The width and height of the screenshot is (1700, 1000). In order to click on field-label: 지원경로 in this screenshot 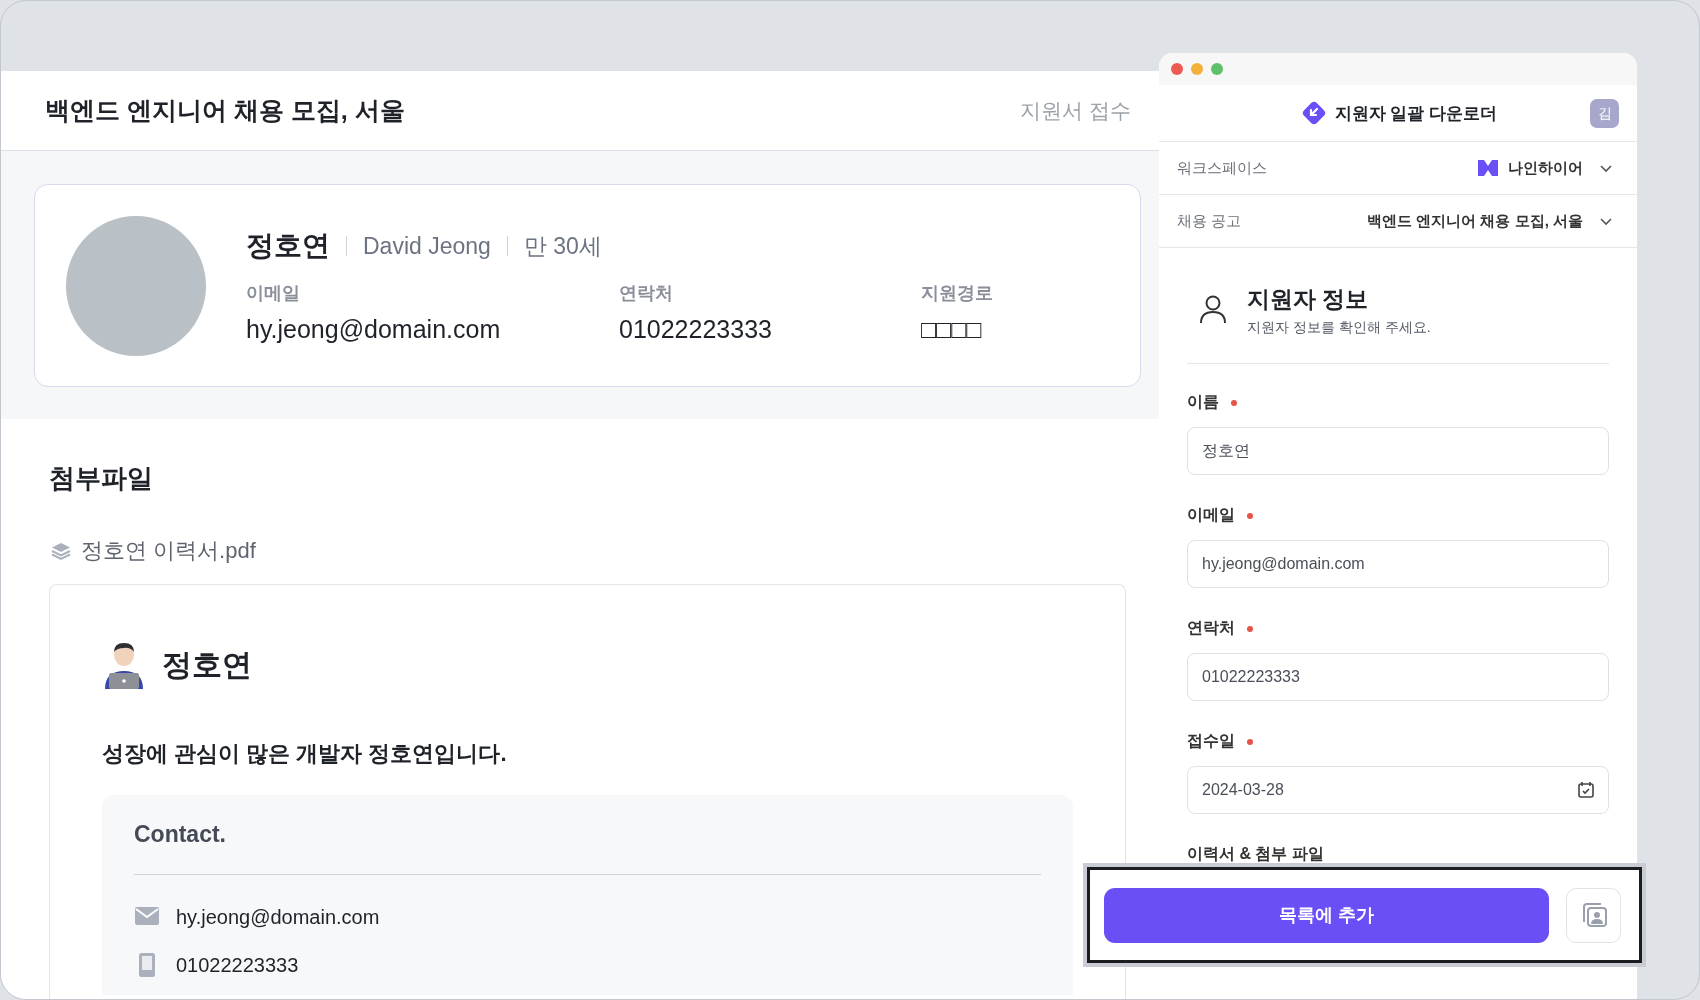, I will do `click(957, 293)`.